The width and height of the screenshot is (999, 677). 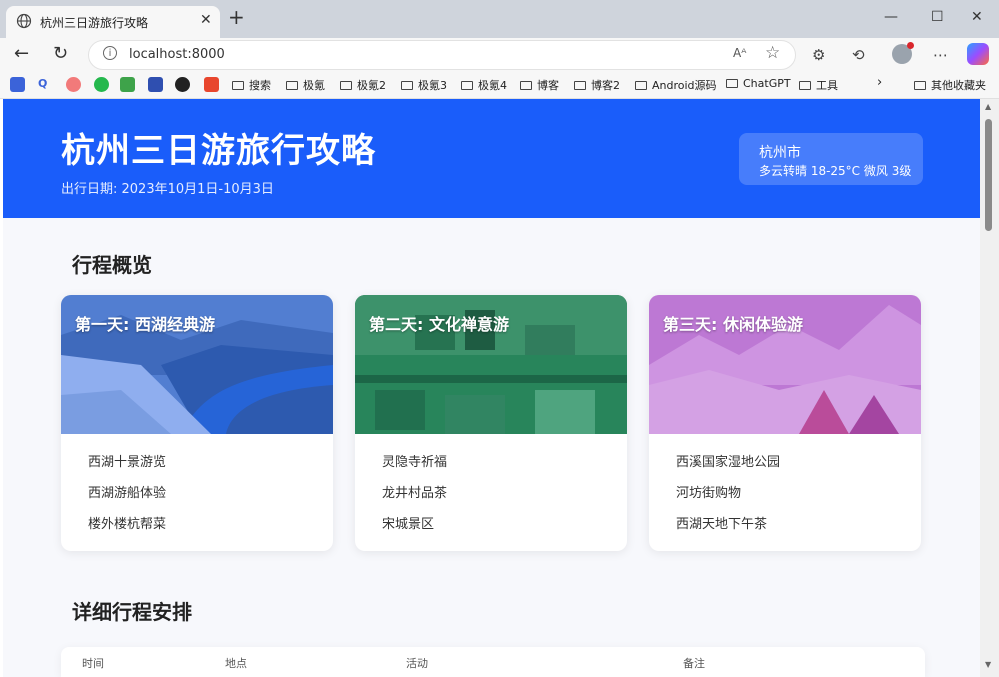 I want to click on new-tab-icon: +, so click(x=236, y=17).